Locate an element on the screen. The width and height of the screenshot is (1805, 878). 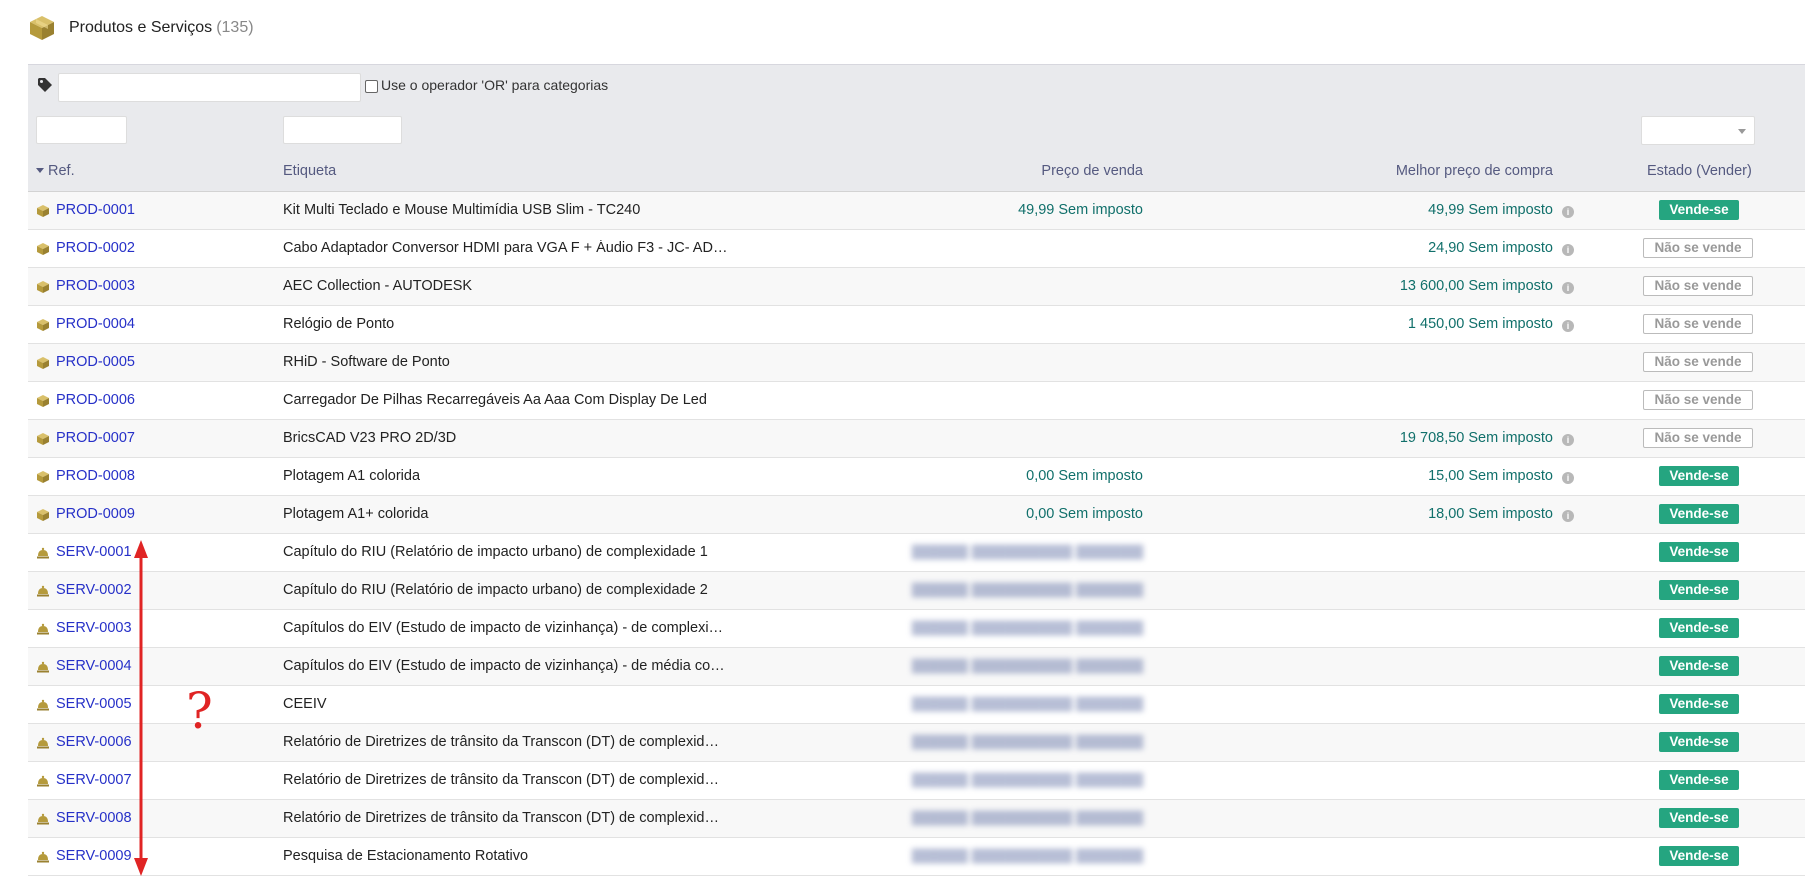
product-label: BricsCAD V23 PRO 2D/3D is located at coordinates (370, 438).